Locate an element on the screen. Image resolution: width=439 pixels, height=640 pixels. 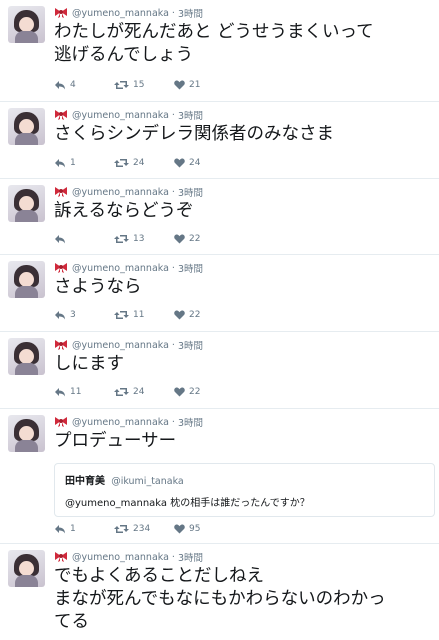
tweet-actions: 1 234 95 is located at coordinates (144, 529).